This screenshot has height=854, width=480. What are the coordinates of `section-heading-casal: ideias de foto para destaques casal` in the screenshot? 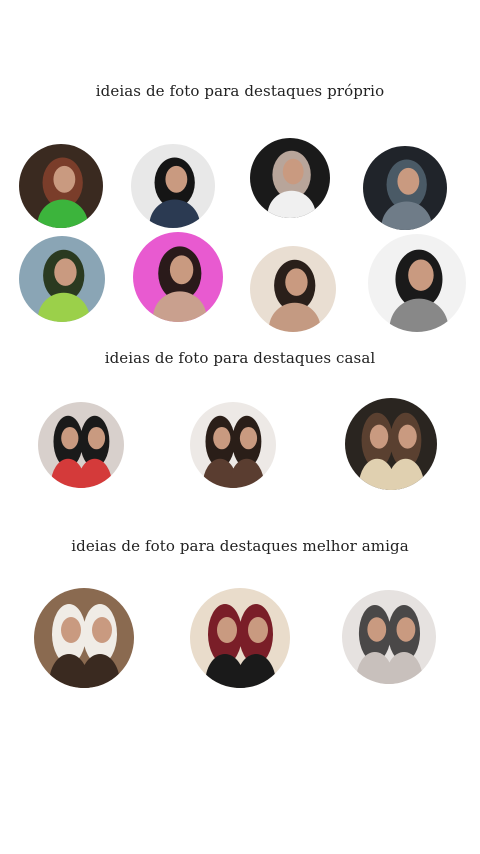 It's located at (240, 358).